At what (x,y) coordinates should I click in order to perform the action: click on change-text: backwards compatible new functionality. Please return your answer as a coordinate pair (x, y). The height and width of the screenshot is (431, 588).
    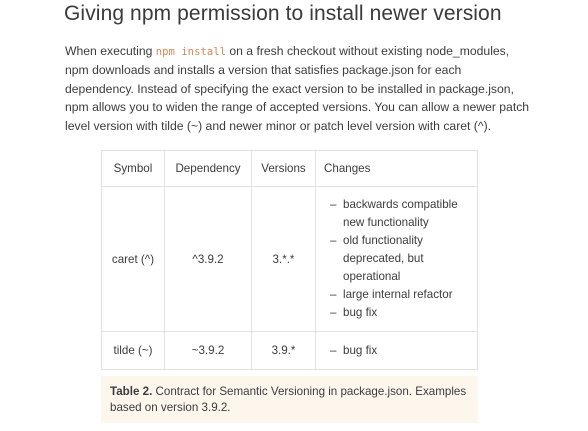
    Looking at the image, I should click on (400, 213).